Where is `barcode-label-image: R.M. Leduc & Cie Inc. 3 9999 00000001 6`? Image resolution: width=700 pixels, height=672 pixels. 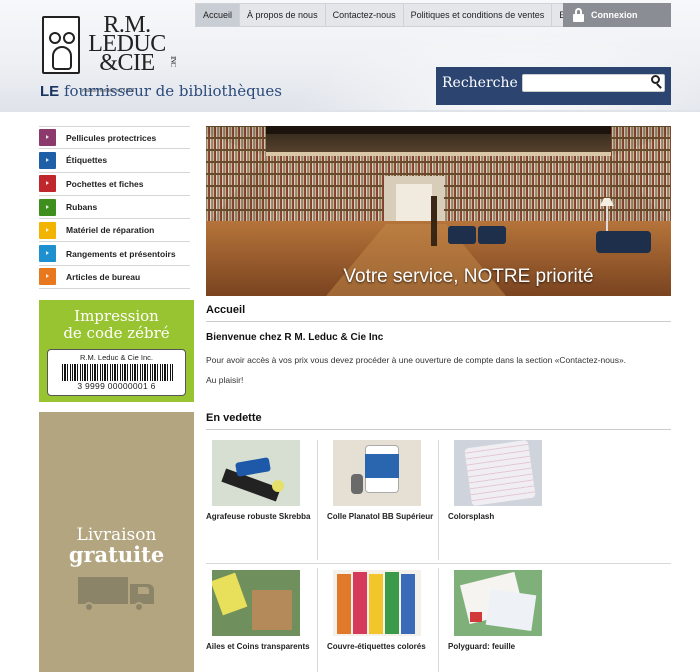 barcode-label-image: R.M. Leduc & Cie Inc. 3 9999 00000001 6 is located at coordinates (116, 372).